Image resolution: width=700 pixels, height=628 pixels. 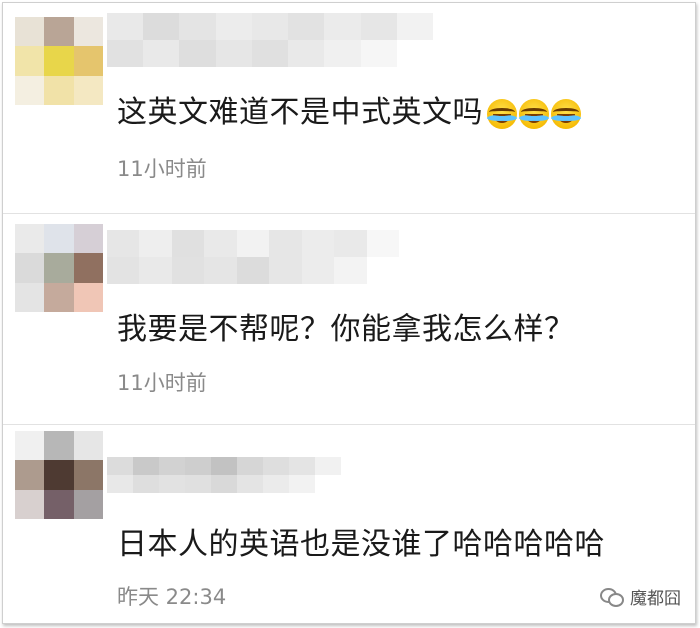 I want to click on comment-text: 这英文难道不是中式英文吗, so click(x=349, y=109).